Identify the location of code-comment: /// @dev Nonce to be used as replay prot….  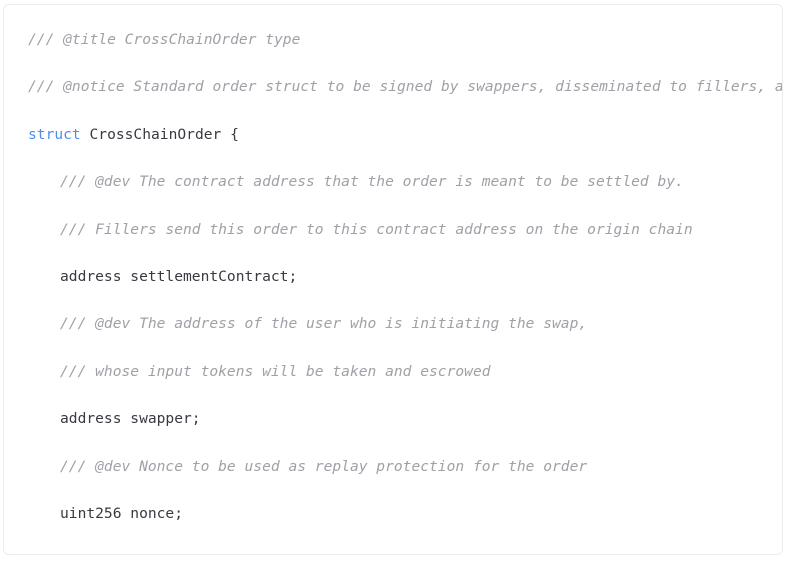
(324, 466).